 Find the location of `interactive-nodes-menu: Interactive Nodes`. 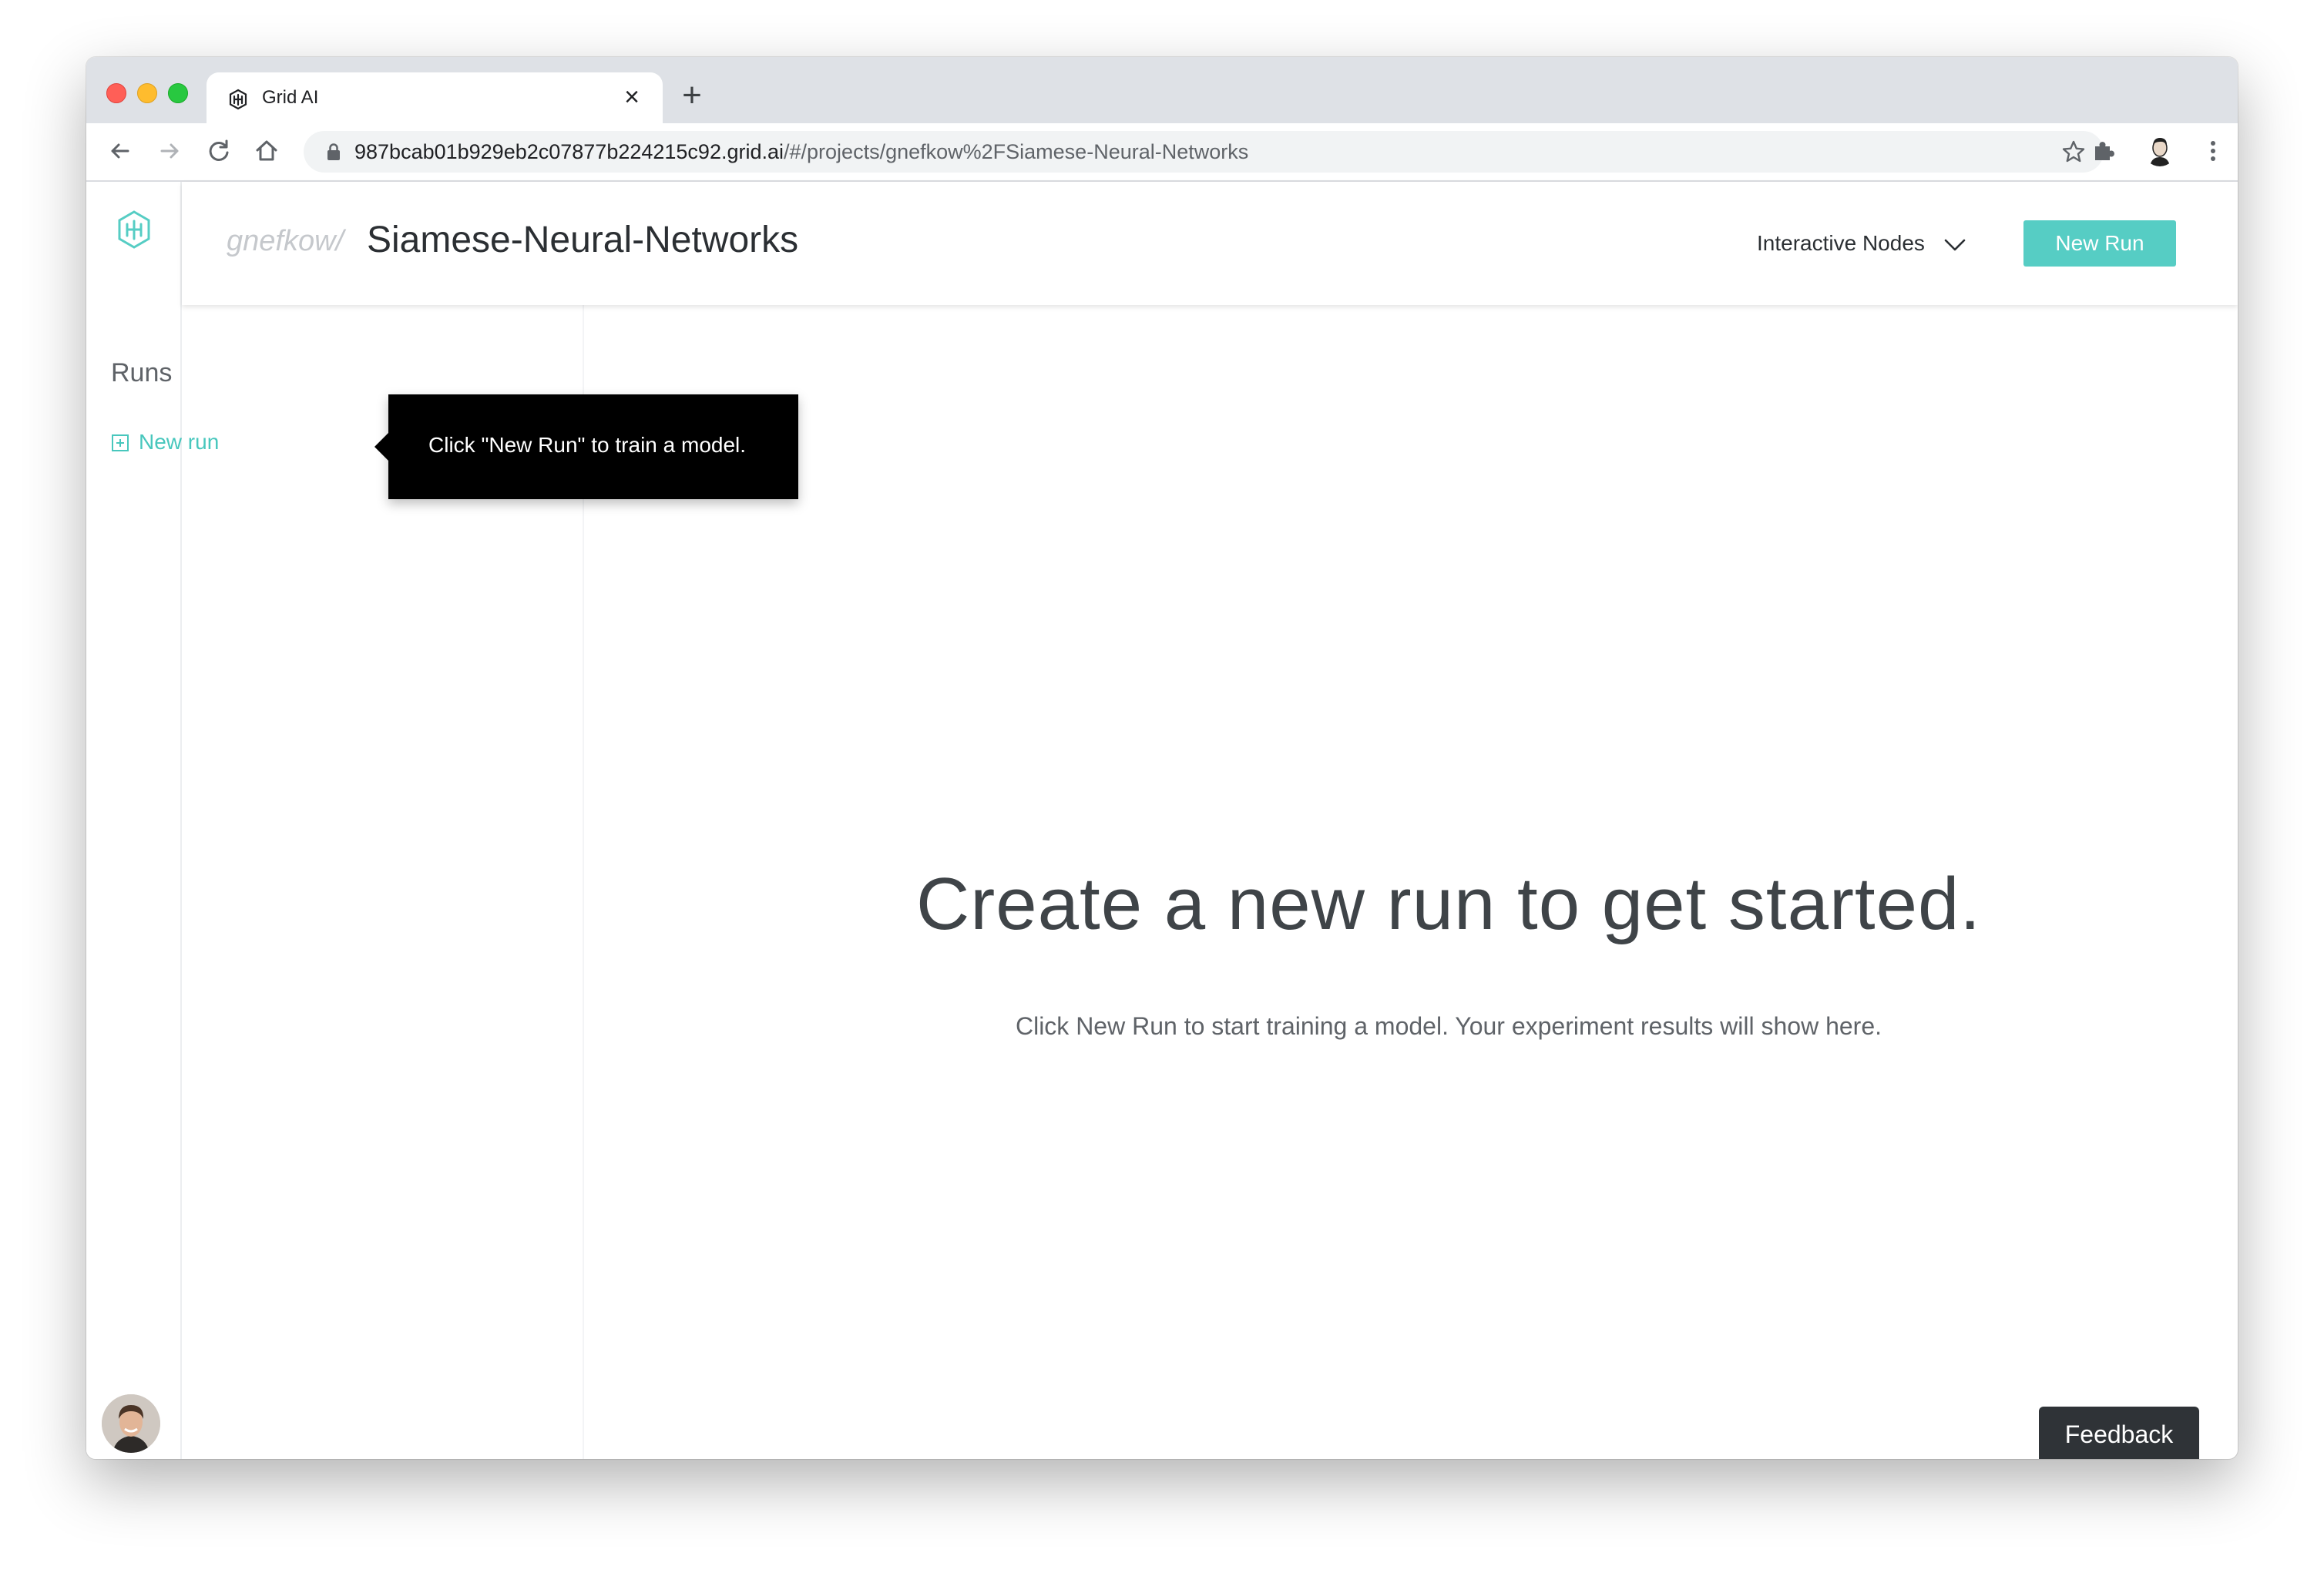

interactive-nodes-menu: Interactive Nodes is located at coordinates (1841, 243).